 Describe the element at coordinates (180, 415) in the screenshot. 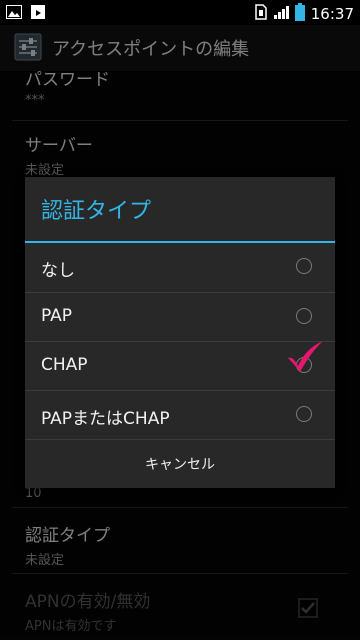

I see `option-pap-or-chap: PAPまたはCHAP` at that location.